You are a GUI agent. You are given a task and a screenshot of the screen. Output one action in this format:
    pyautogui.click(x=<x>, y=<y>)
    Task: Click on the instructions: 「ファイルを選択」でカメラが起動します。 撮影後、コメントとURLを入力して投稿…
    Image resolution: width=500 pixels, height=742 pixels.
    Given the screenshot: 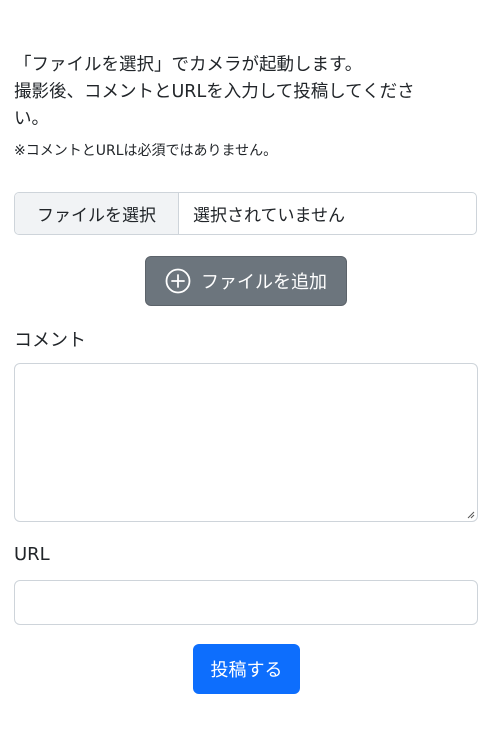 What is the action you would take?
    pyautogui.click(x=246, y=106)
    